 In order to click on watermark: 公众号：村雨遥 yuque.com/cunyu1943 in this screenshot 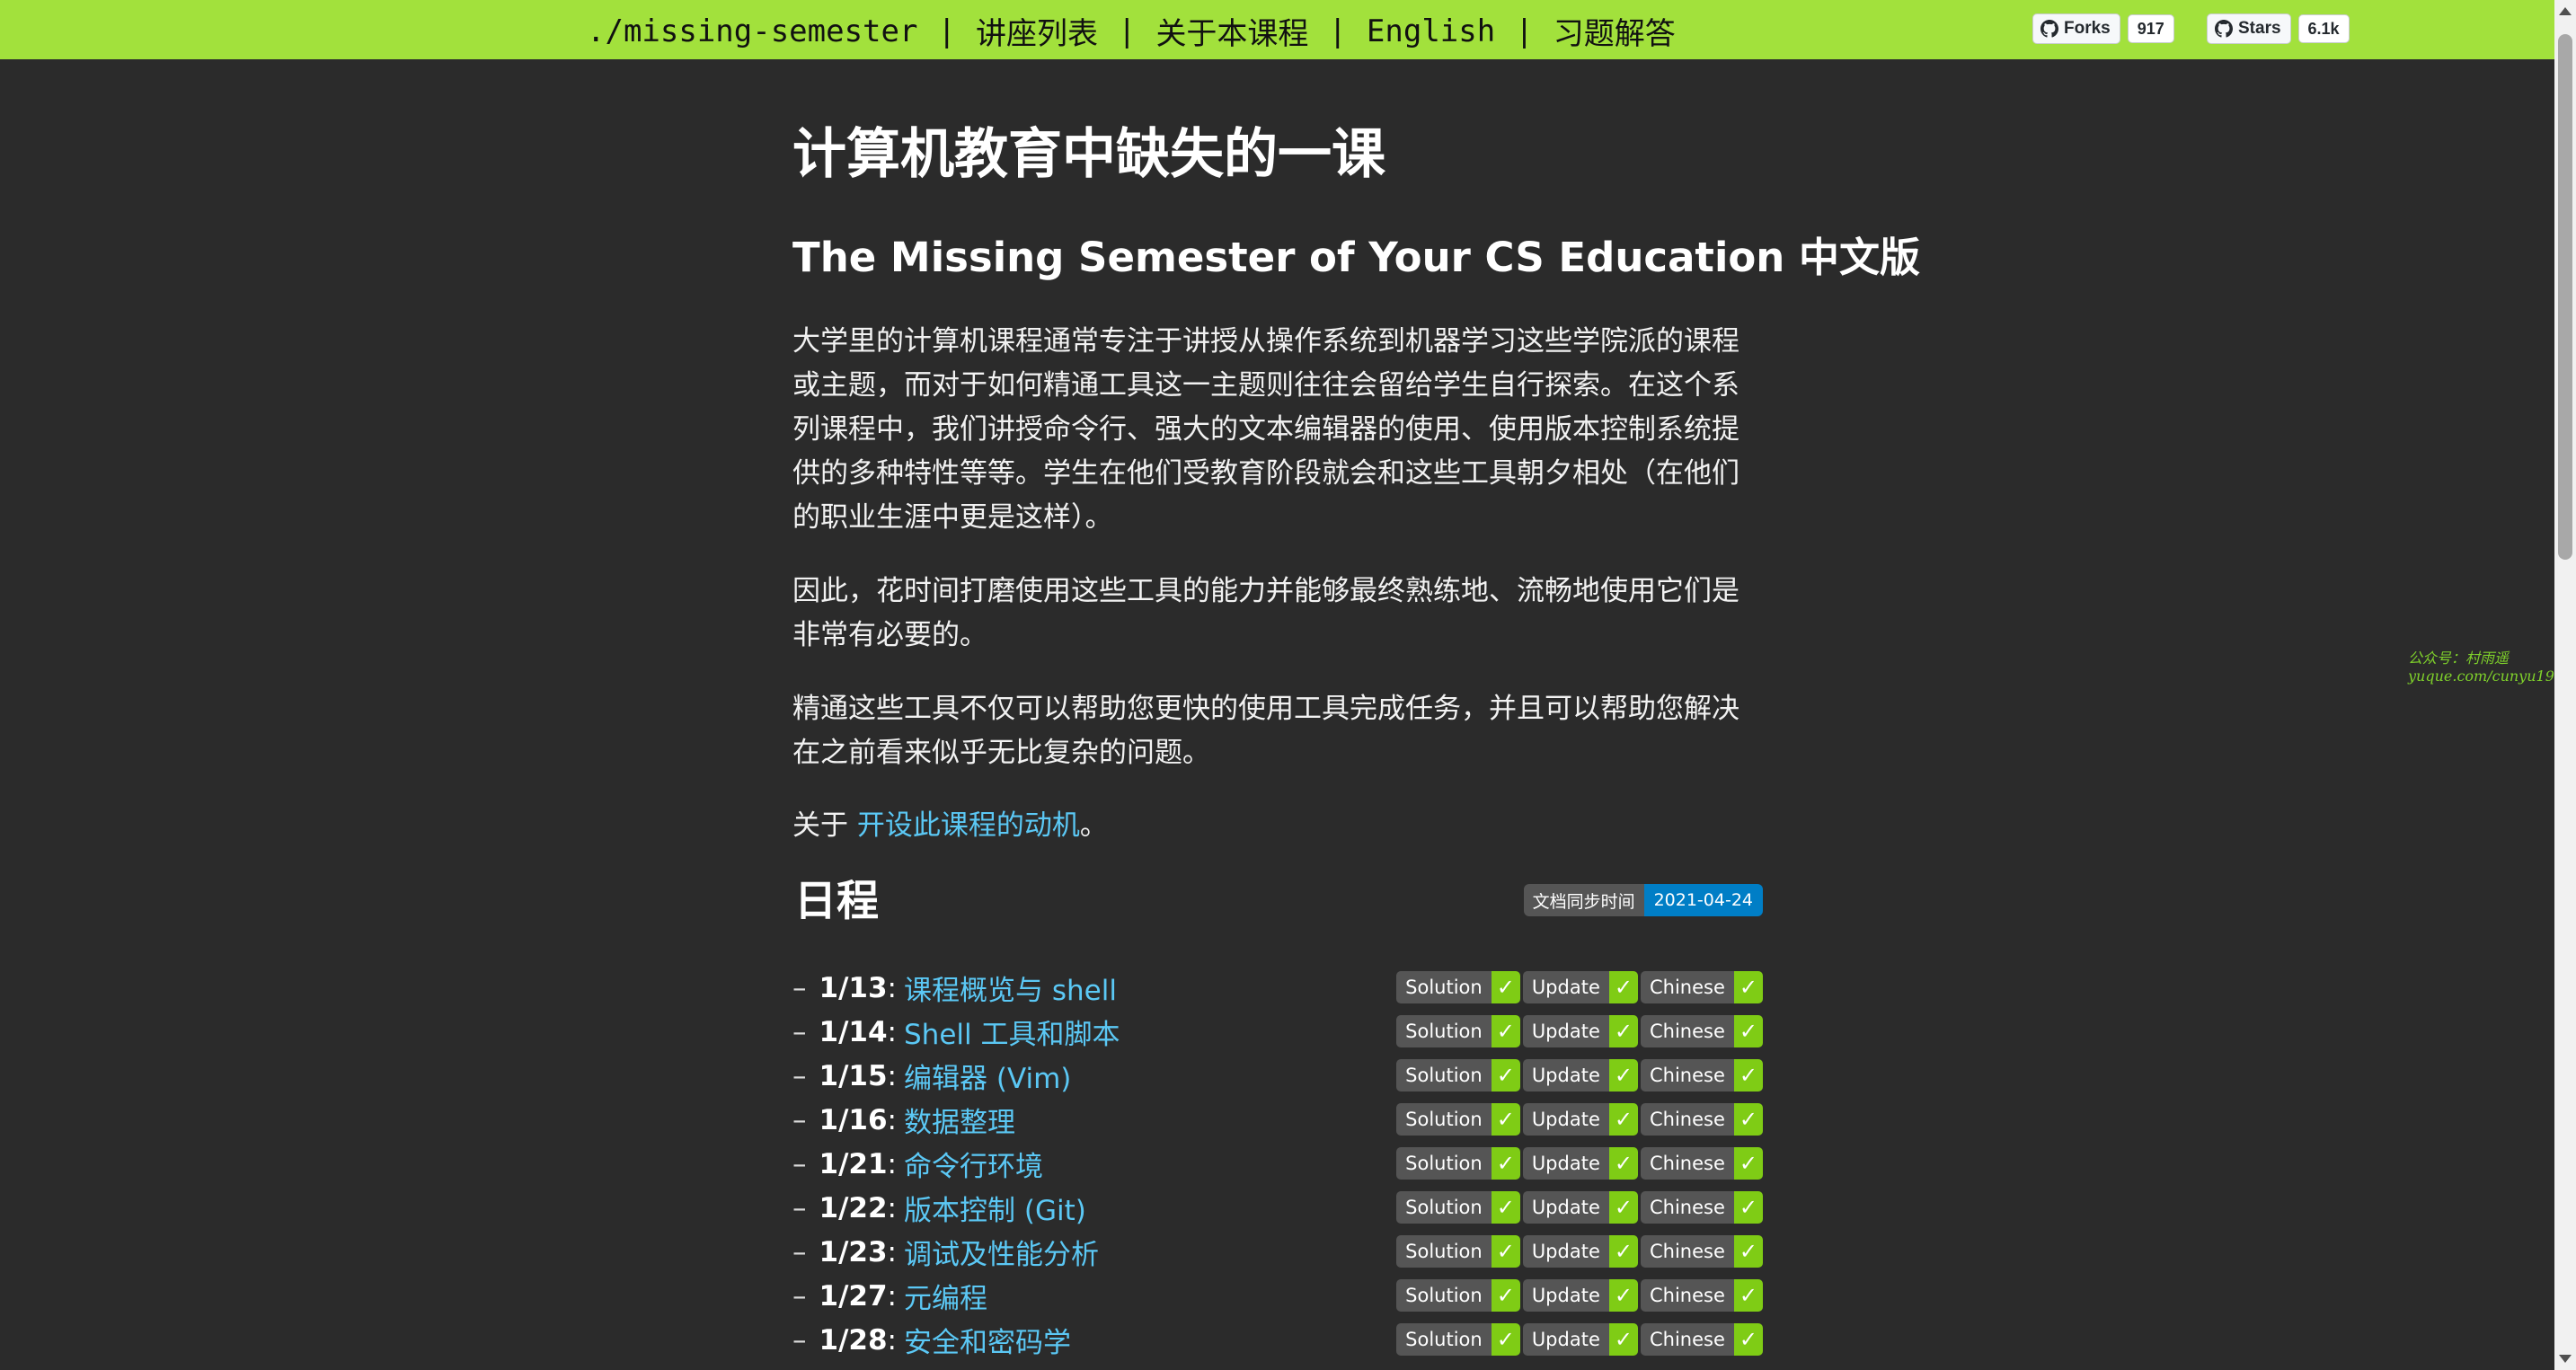, I will do `click(2490, 667)`.